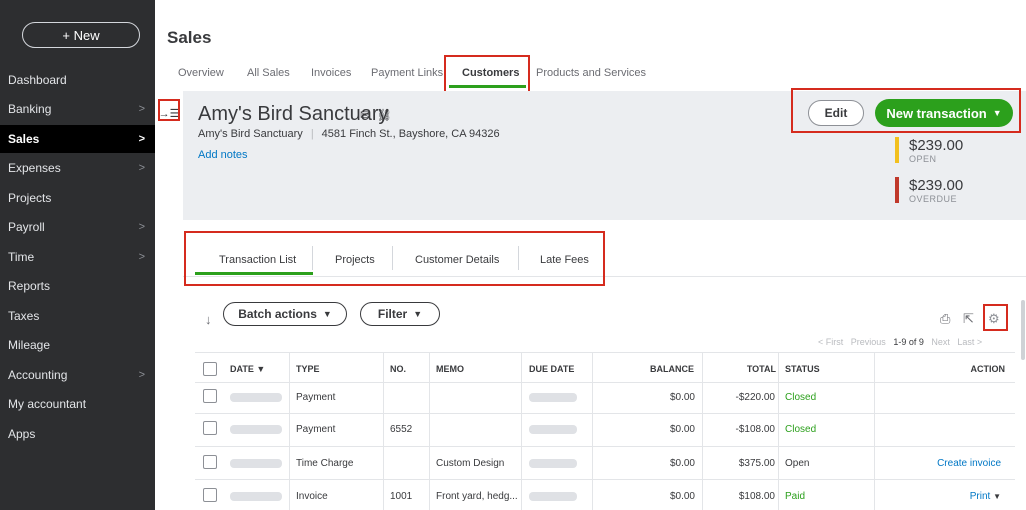  I want to click on print-icon: ⎙, so click(945, 319).